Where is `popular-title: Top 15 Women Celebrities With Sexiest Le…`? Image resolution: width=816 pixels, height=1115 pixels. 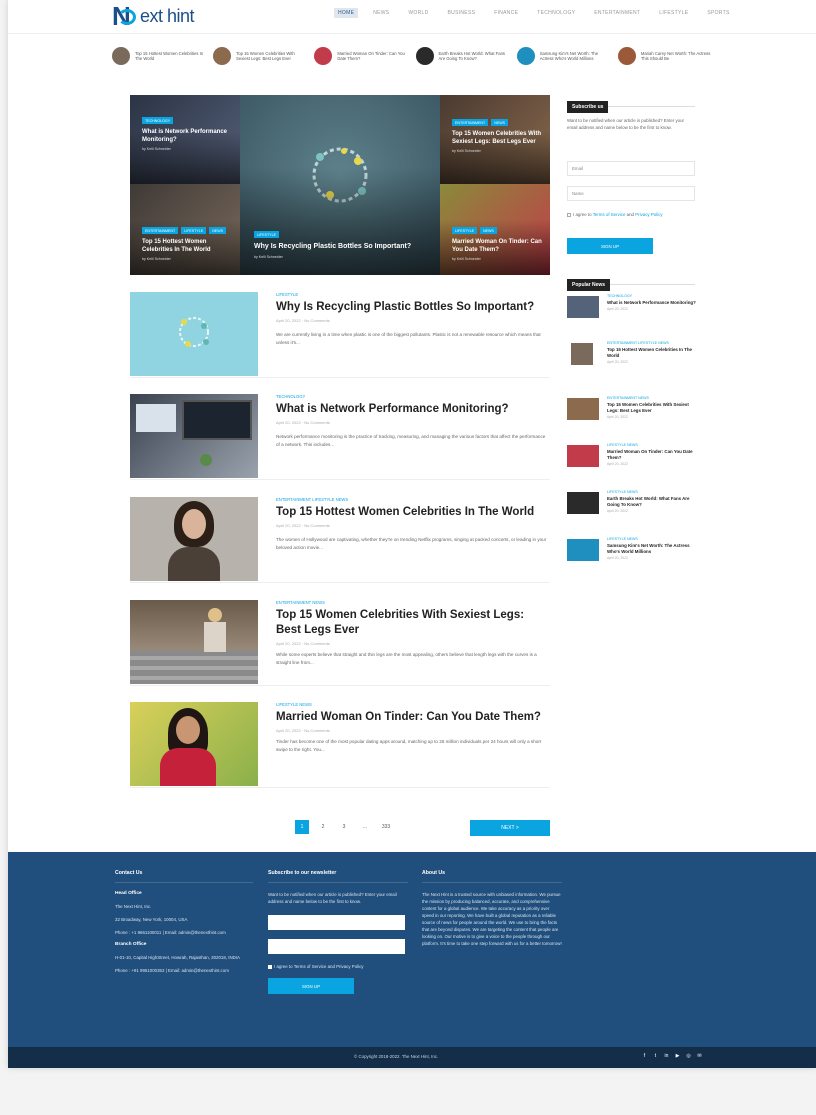
popular-title: Top 15 Women Celebrities With Sexiest Le… is located at coordinates (652, 408).